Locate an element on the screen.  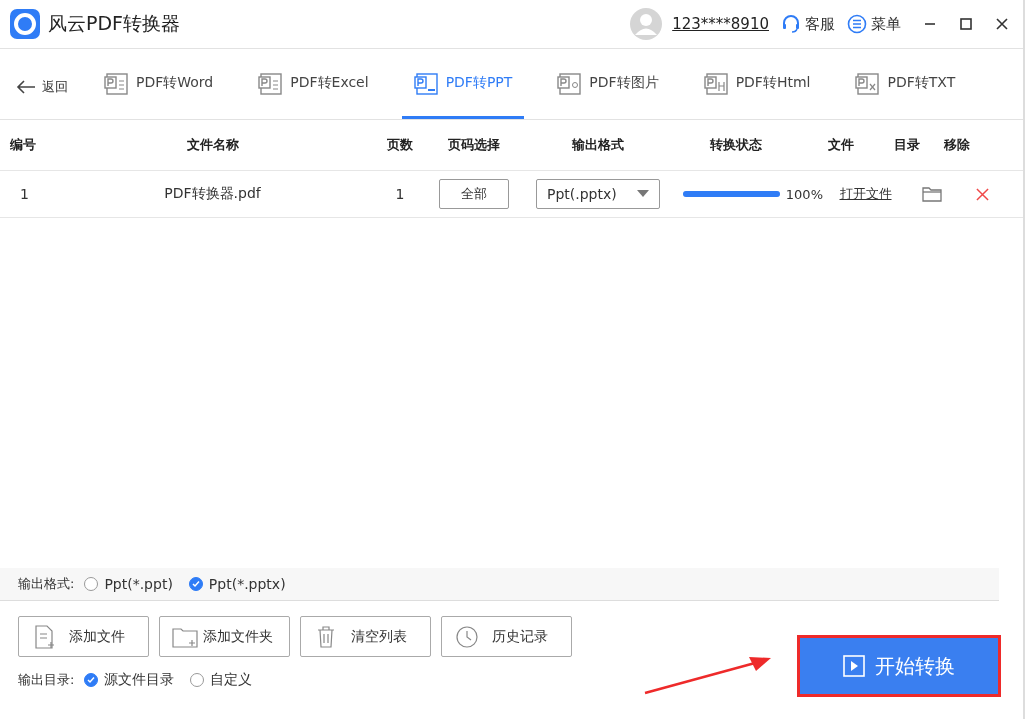
tab: PDF转TXT is located at coordinates (905, 84).